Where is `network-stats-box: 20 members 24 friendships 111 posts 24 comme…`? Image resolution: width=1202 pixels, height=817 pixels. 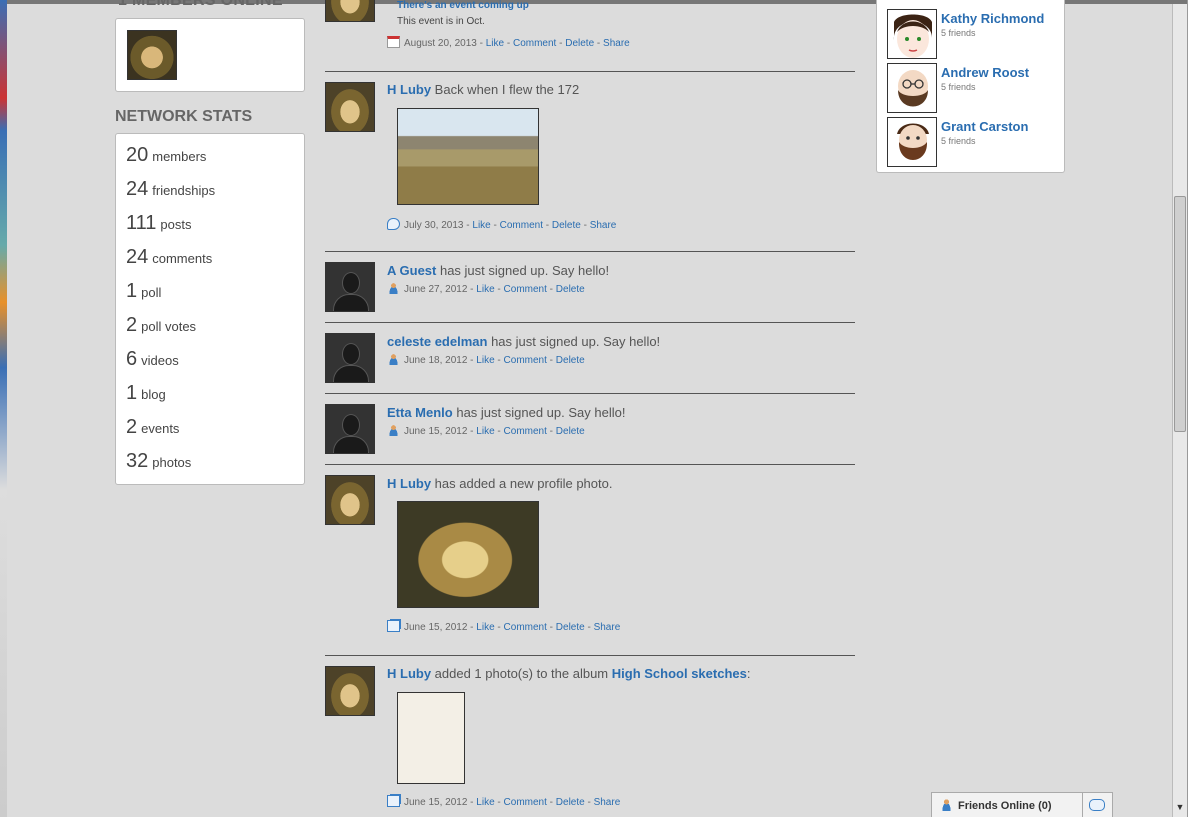 network-stats-box: 20 members 24 friendships 111 posts 24 comme… is located at coordinates (210, 309).